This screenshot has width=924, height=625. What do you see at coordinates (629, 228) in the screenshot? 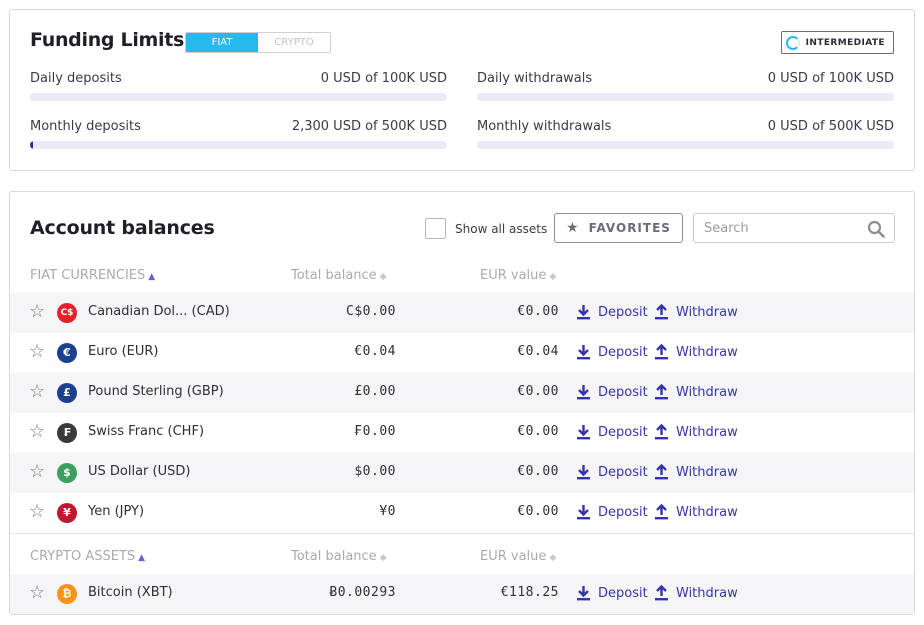
I see `favorites-label: FAVORITES` at bounding box center [629, 228].